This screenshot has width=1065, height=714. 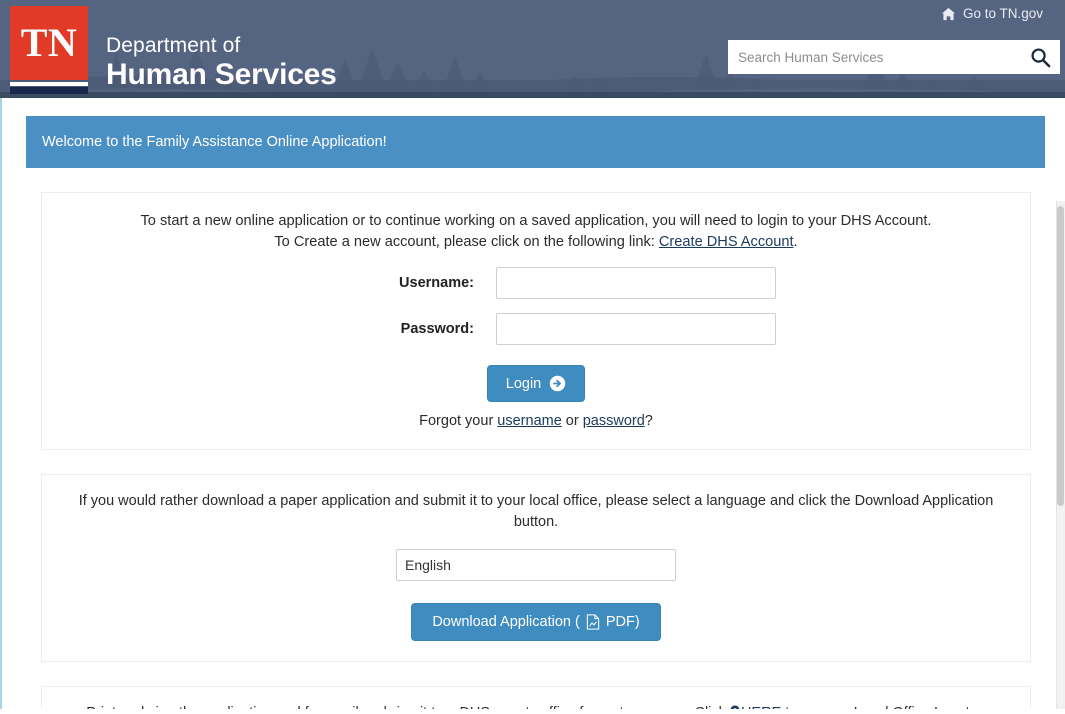 I want to click on search-icon, so click(x=1040, y=57).